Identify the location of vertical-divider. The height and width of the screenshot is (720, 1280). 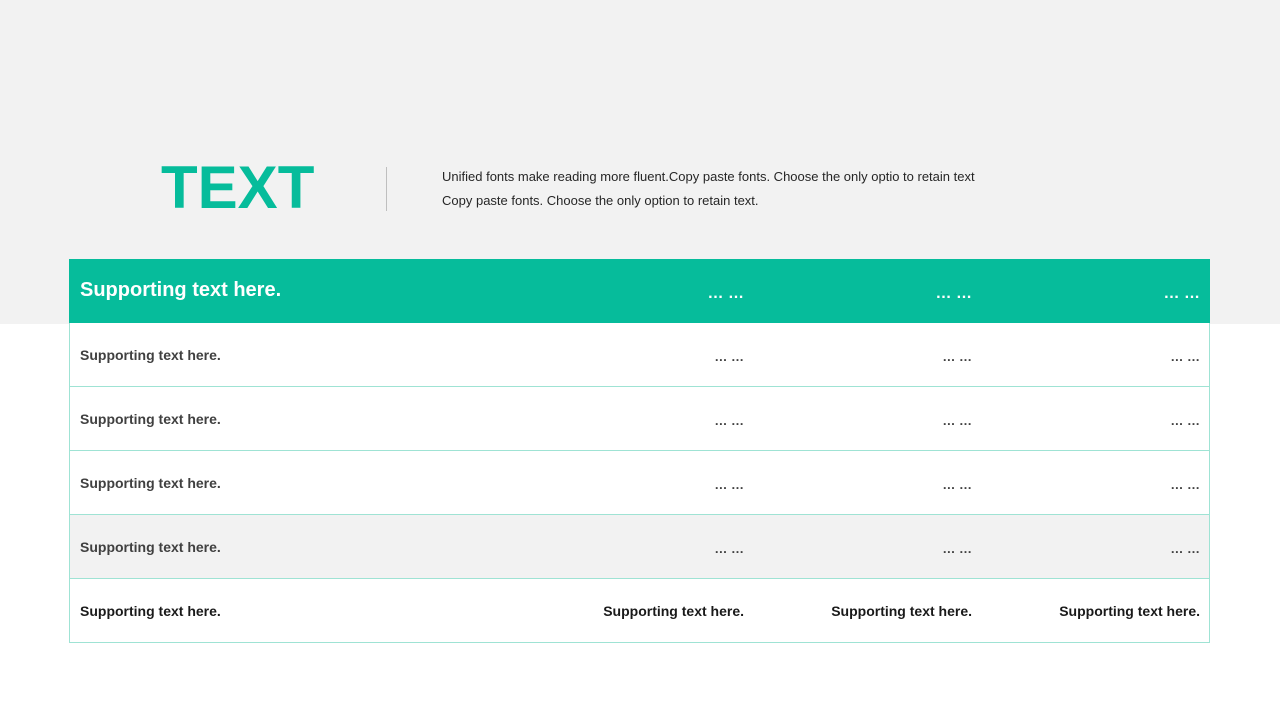
(386, 189).